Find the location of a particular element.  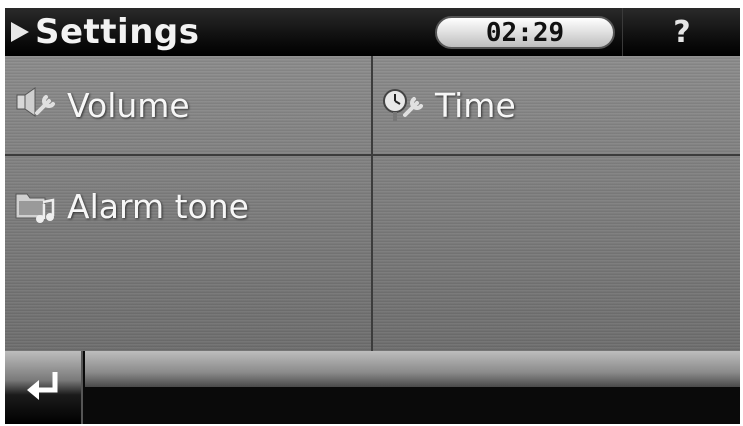

clock-display: 02:29 is located at coordinates (525, 32).